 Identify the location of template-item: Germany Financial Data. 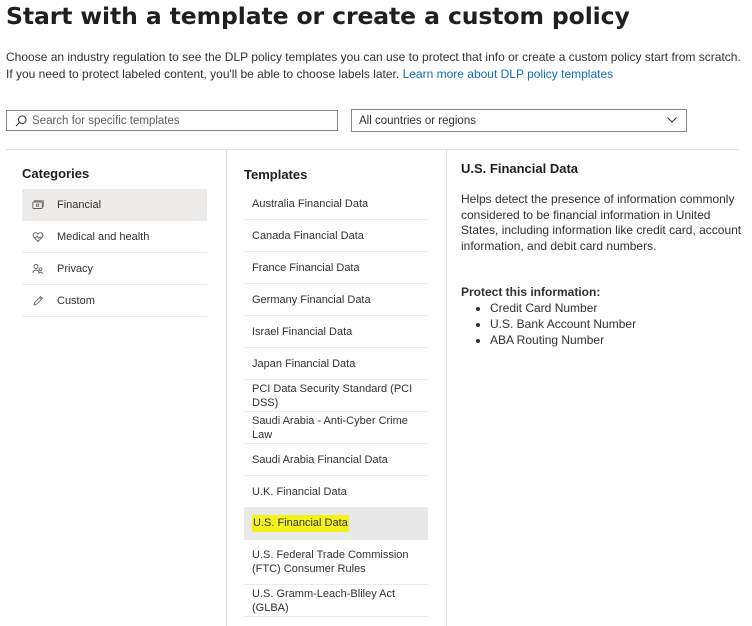
(336, 300).